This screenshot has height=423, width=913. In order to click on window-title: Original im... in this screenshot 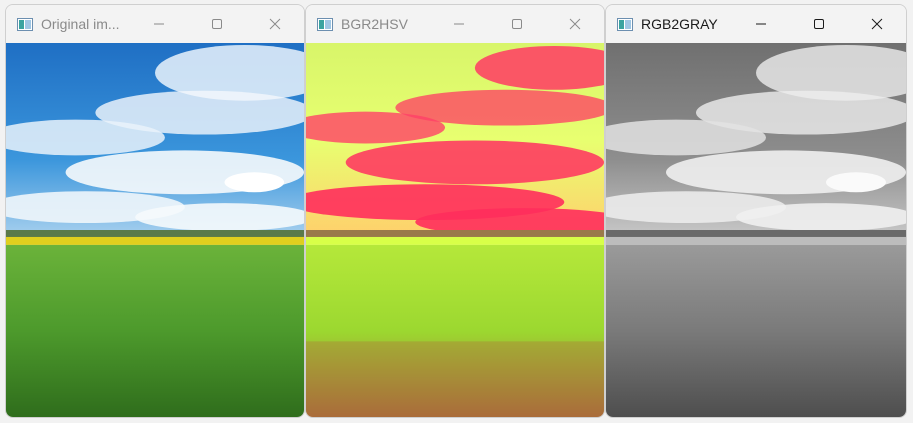, I will do `click(80, 24)`.